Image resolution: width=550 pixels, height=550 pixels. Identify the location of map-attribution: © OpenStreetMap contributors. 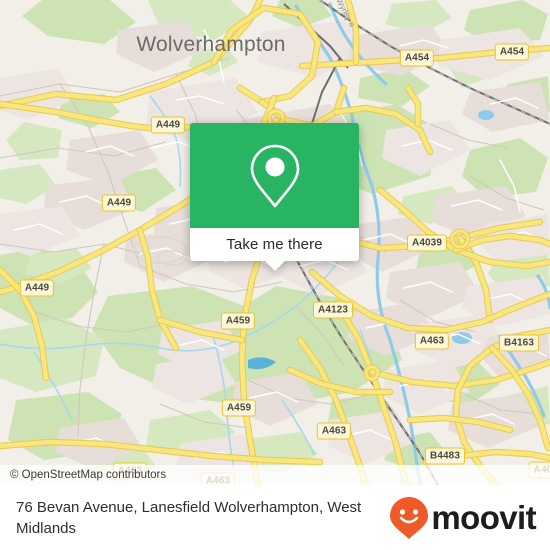
(275, 475).